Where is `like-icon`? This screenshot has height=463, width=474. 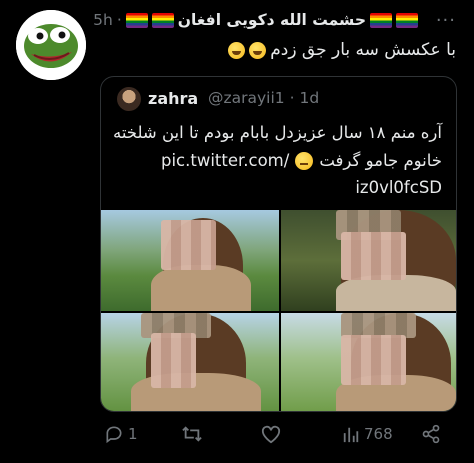
like-icon is located at coordinates (271, 434).